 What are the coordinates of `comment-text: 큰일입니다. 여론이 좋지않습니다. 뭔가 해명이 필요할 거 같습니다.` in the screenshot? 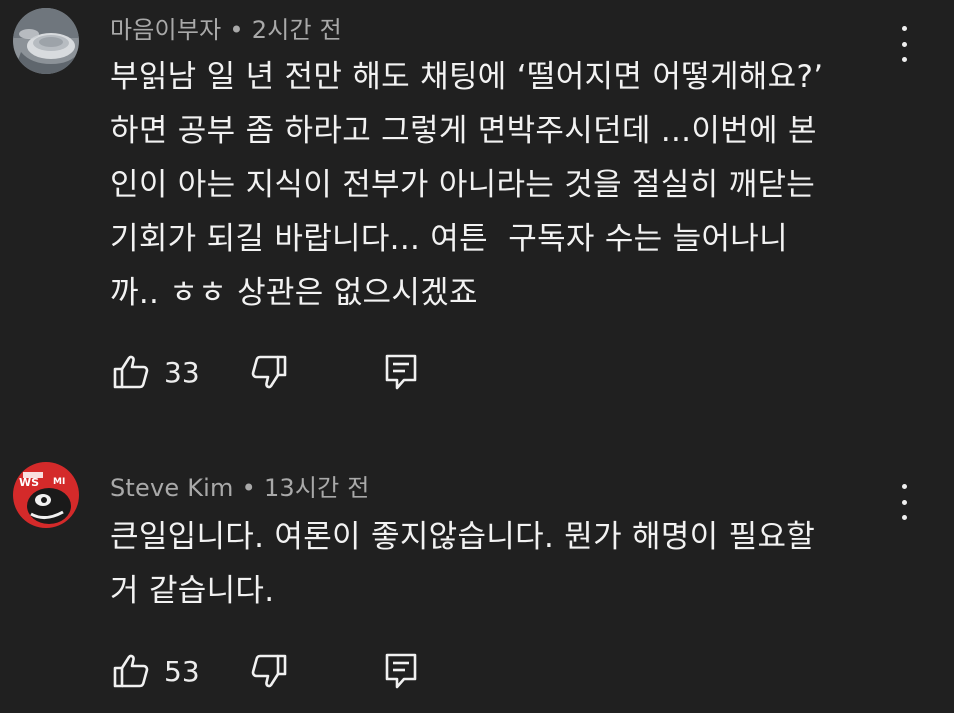 It's located at (463, 564).